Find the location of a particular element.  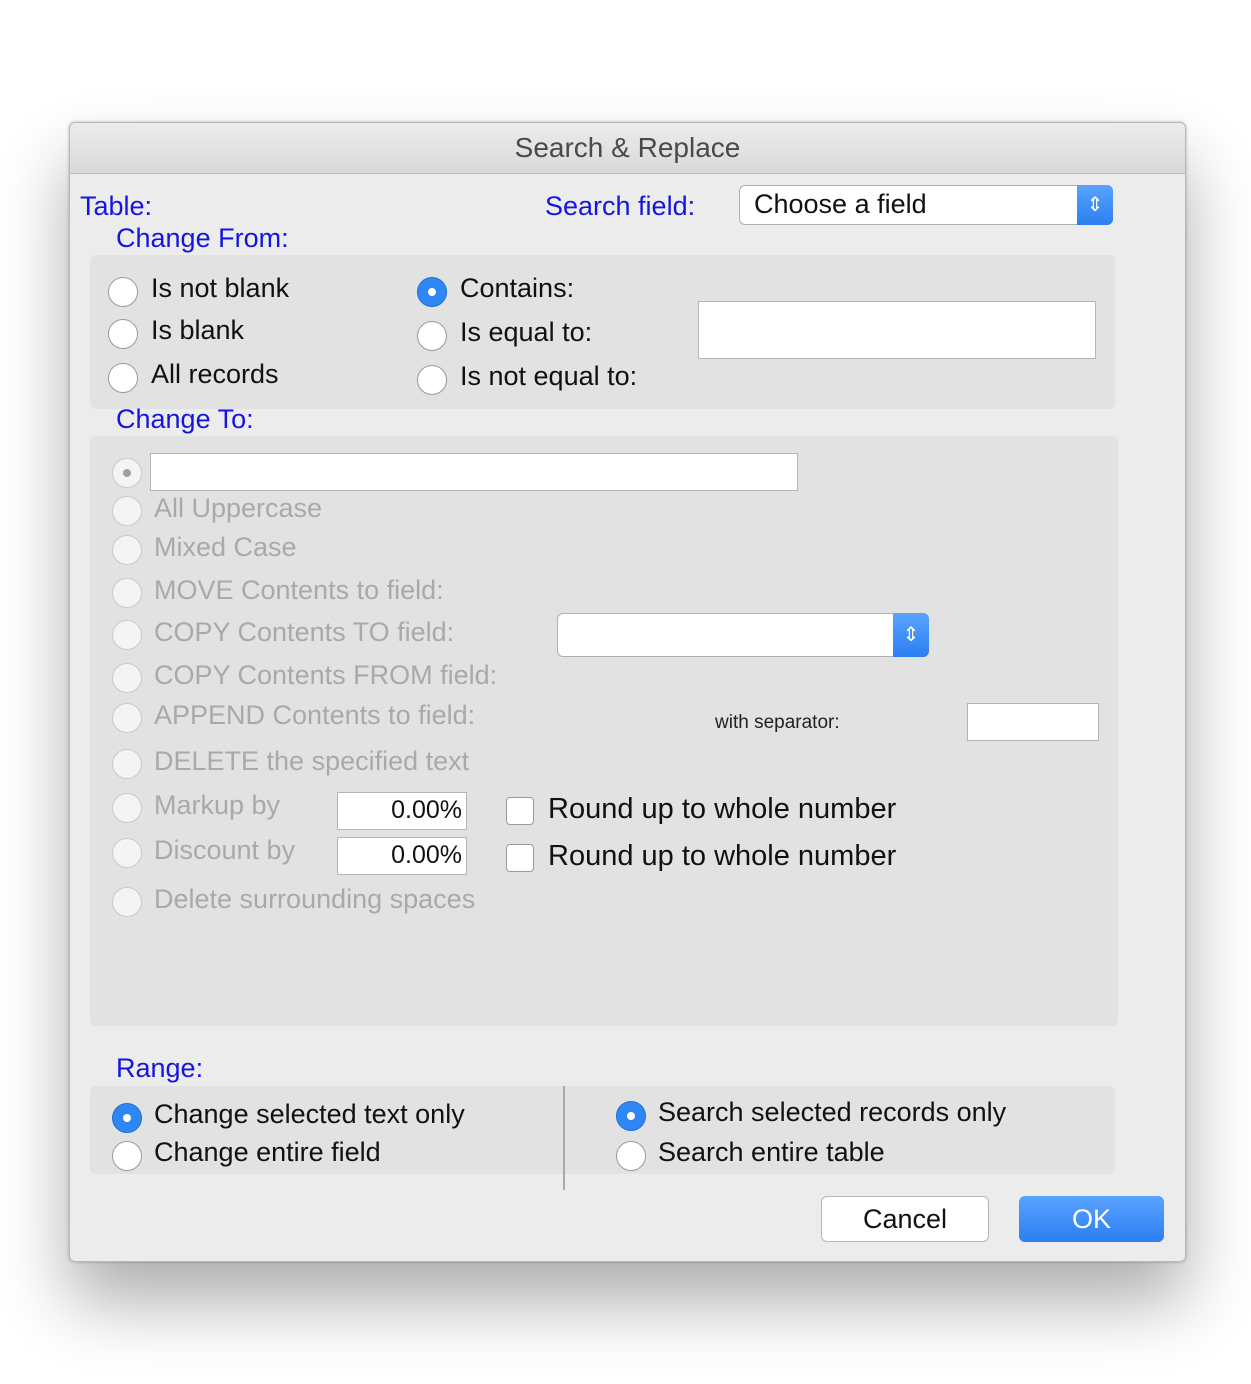

radio-search-entire-table is located at coordinates (631, 1156).